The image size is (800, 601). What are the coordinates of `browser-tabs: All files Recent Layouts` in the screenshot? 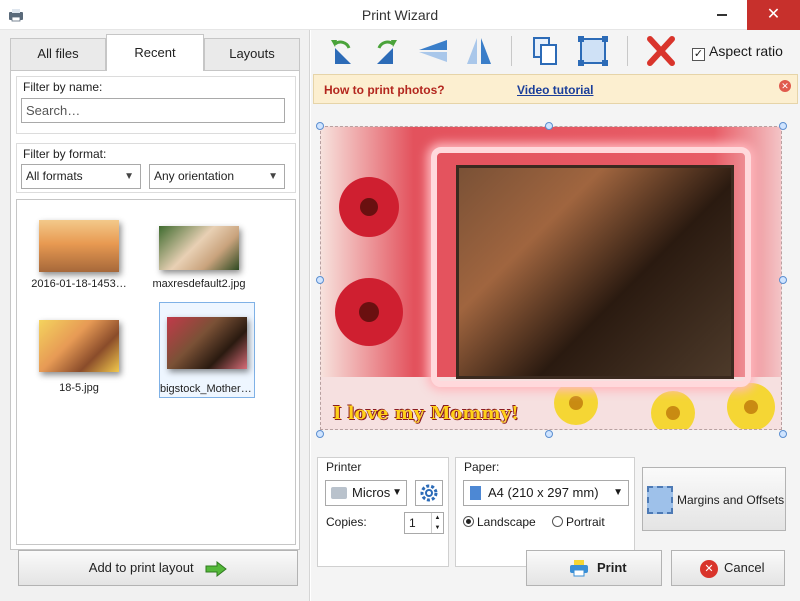 It's located at (155, 52).